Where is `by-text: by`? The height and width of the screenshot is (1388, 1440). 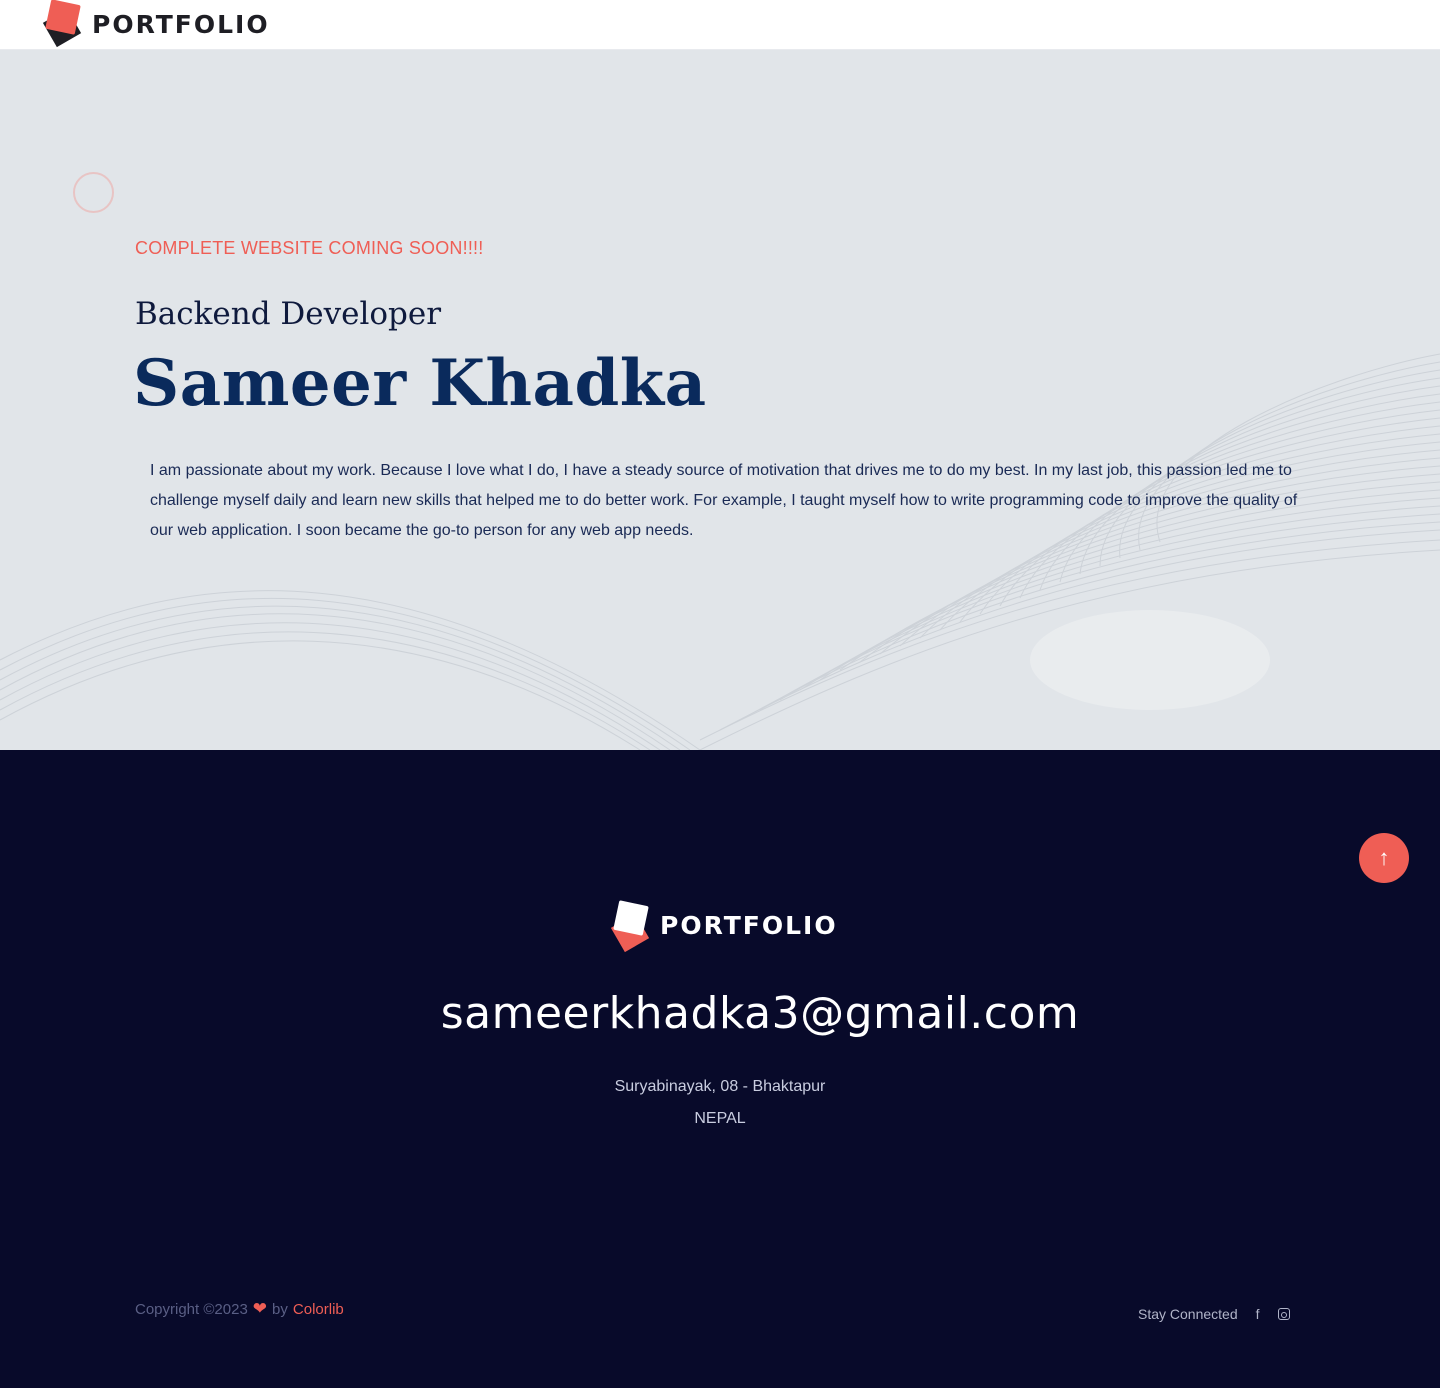
by-text: by is located at coordinates (280, 1309).